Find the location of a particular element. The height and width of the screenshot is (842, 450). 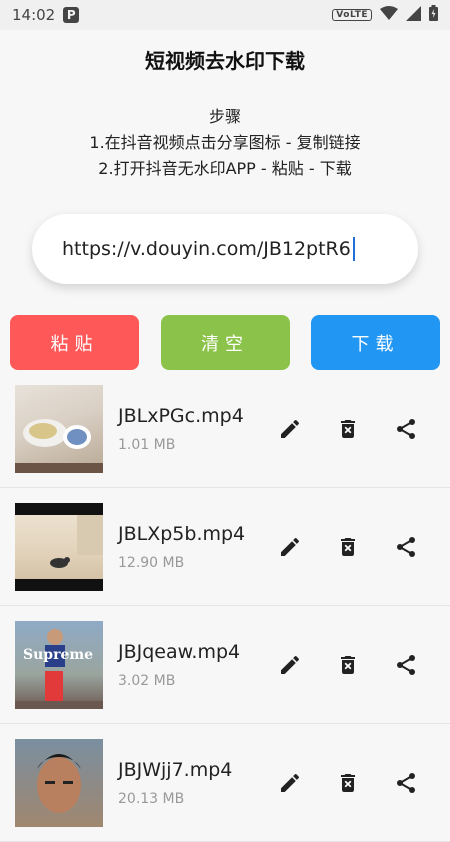

app-notification-icon: P is located at coordinates (71, 15).